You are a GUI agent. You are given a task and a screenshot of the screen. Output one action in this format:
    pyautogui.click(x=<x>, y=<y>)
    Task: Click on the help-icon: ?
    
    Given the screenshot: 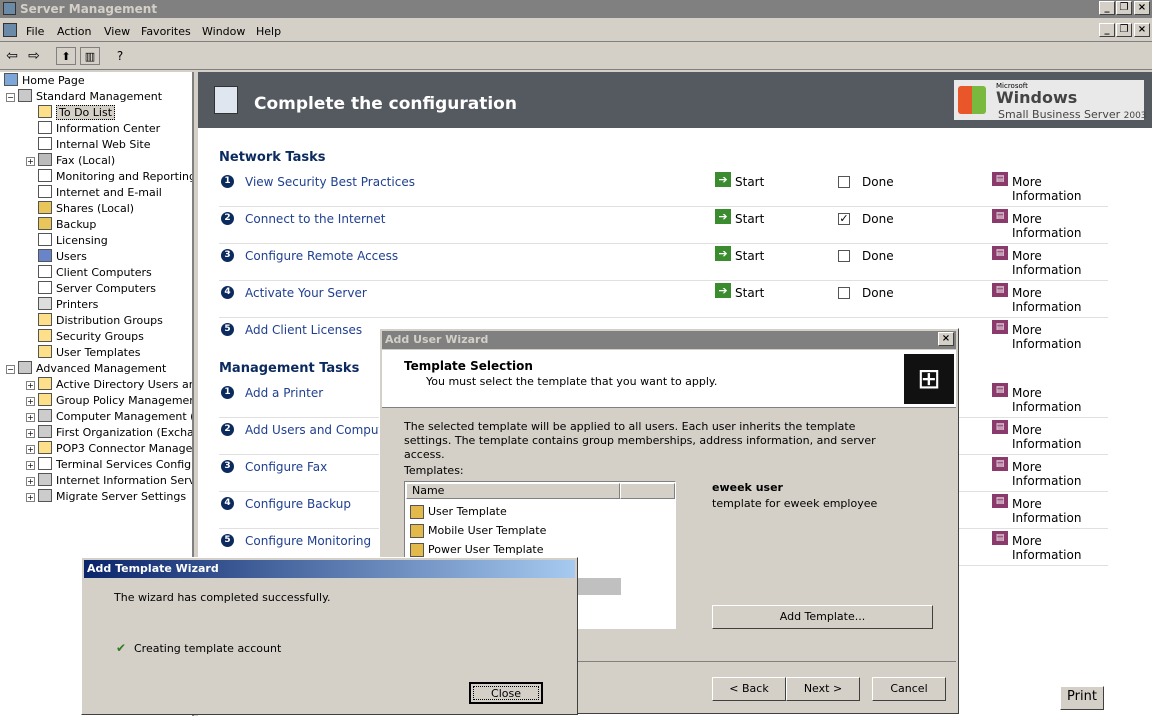 What is the action you would take?
    pyautogui.click(x=120, y=56)
    